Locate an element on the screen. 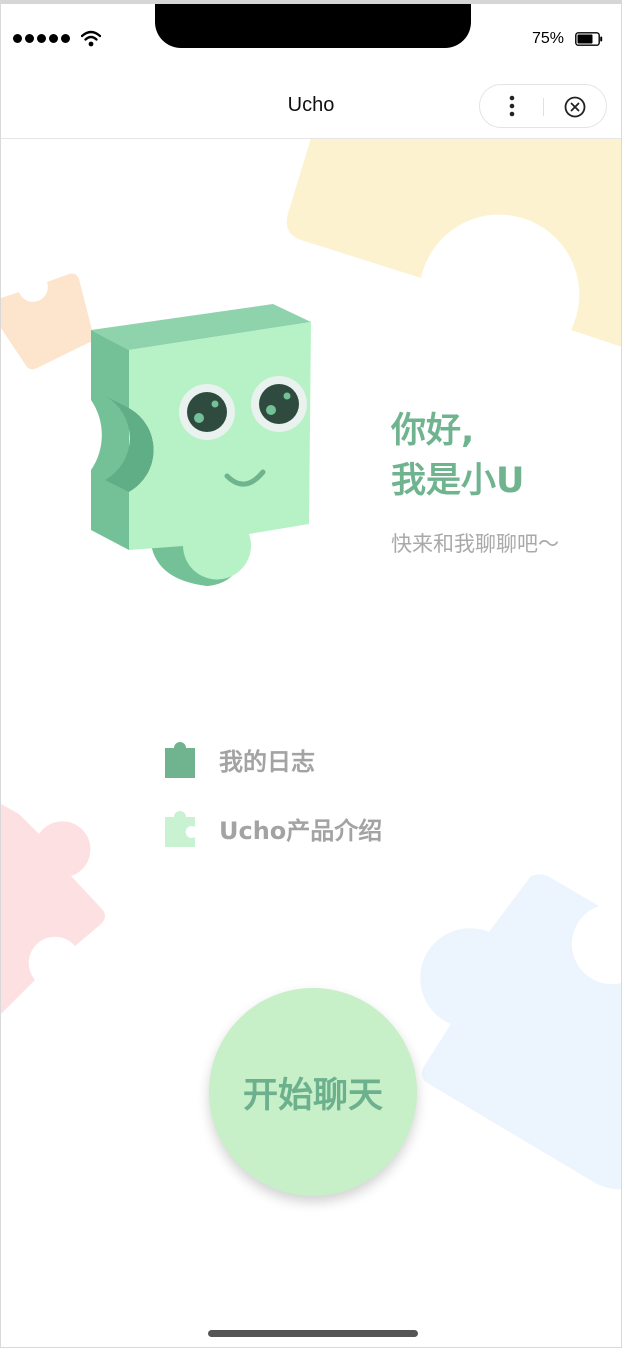 Image resolution: width=624 pixels, height=1350 pixels. start-chat-button: 开始聊天 is located at coordinates (313, 1092).